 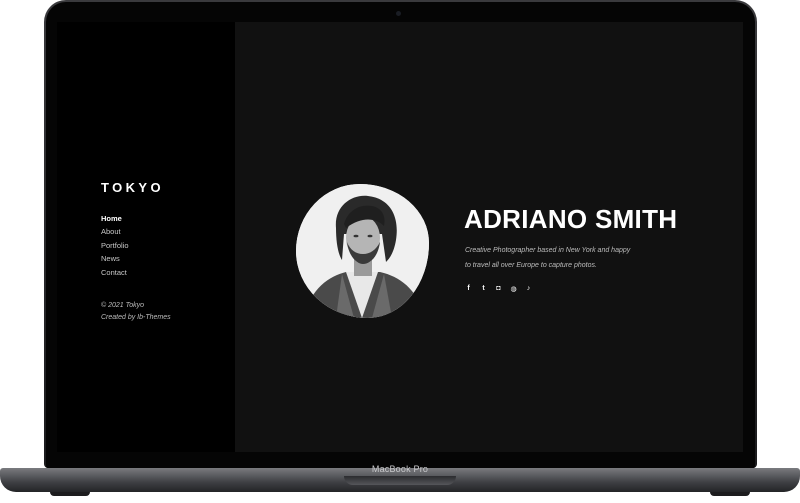 I want to click on profile-photo, so click(x=362, y=251).